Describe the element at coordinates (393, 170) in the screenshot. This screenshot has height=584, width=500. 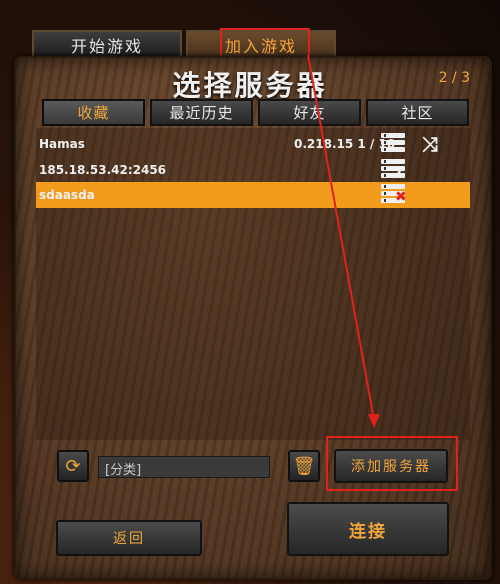
I see `server-unknown-icon: ?` at that location.